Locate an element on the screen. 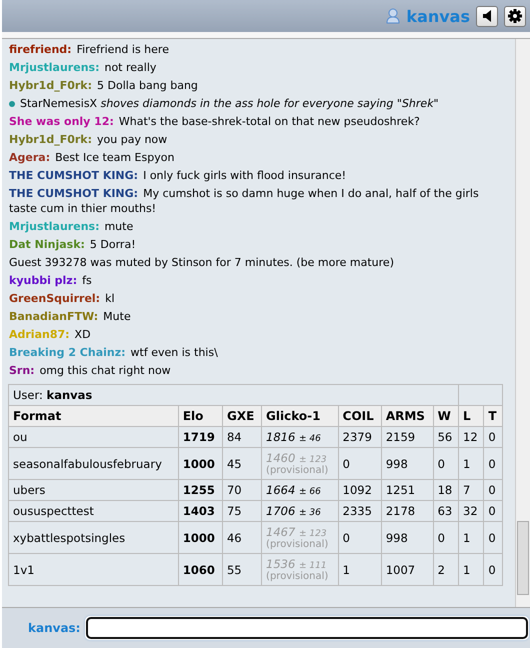 The image size is (530, 648). table-cell: 84 is located at coordinates (242, 437).